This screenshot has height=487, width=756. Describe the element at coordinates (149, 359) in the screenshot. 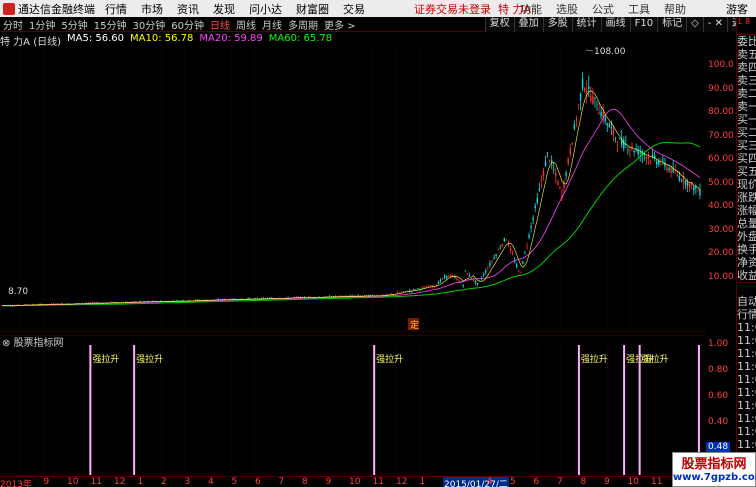

I see `signal-label: 强拉升` at that location.